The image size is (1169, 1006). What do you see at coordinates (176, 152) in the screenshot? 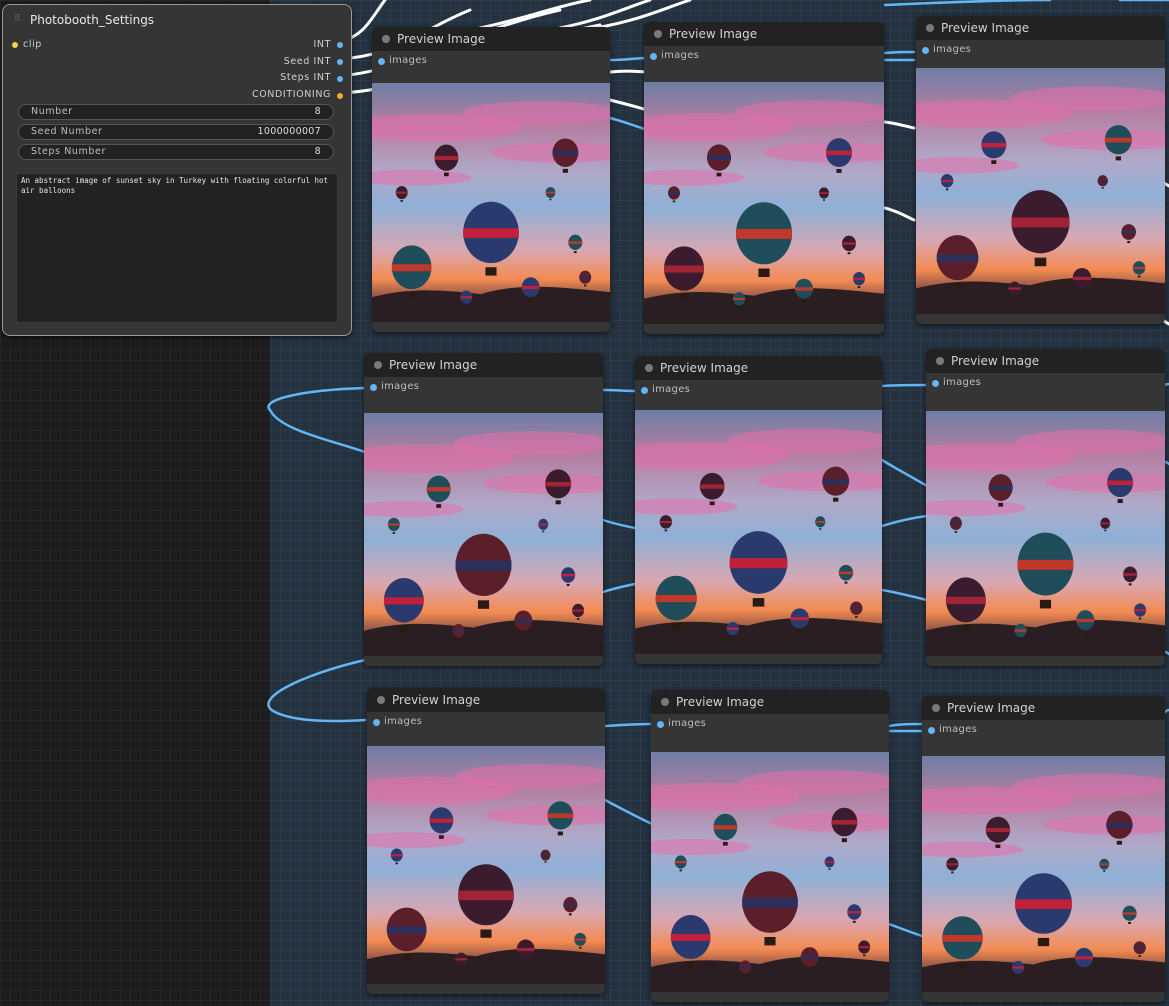
I see `steps-number-widget: Steps Number 8` at bounding box center [176, 152].